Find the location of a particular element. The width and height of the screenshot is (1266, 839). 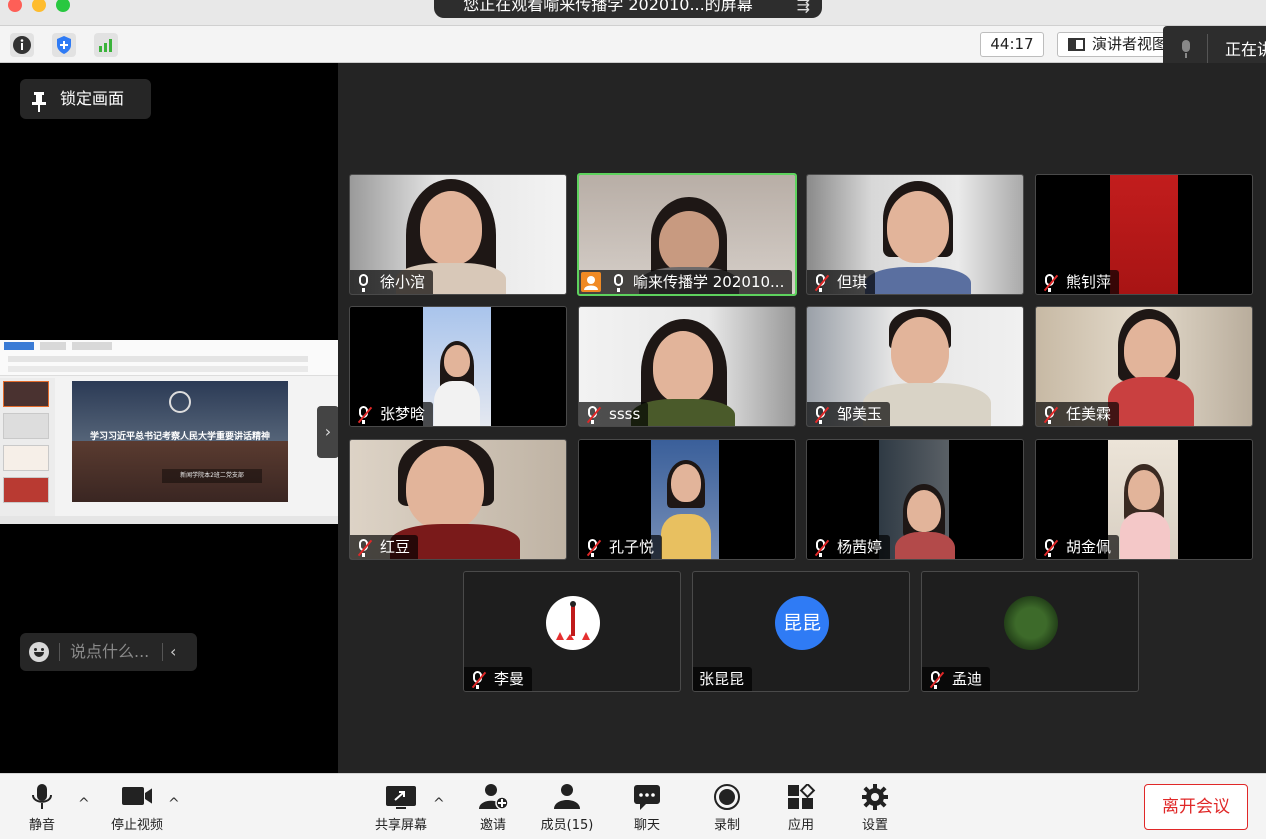

close-window-button is located at coordinates (15, 6).